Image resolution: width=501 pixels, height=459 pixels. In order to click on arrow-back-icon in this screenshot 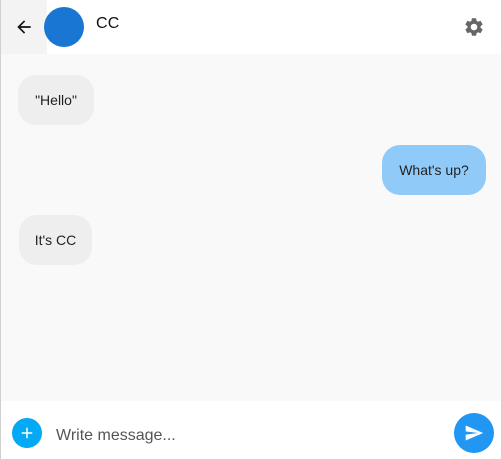, I will do `click(24, 27)`.